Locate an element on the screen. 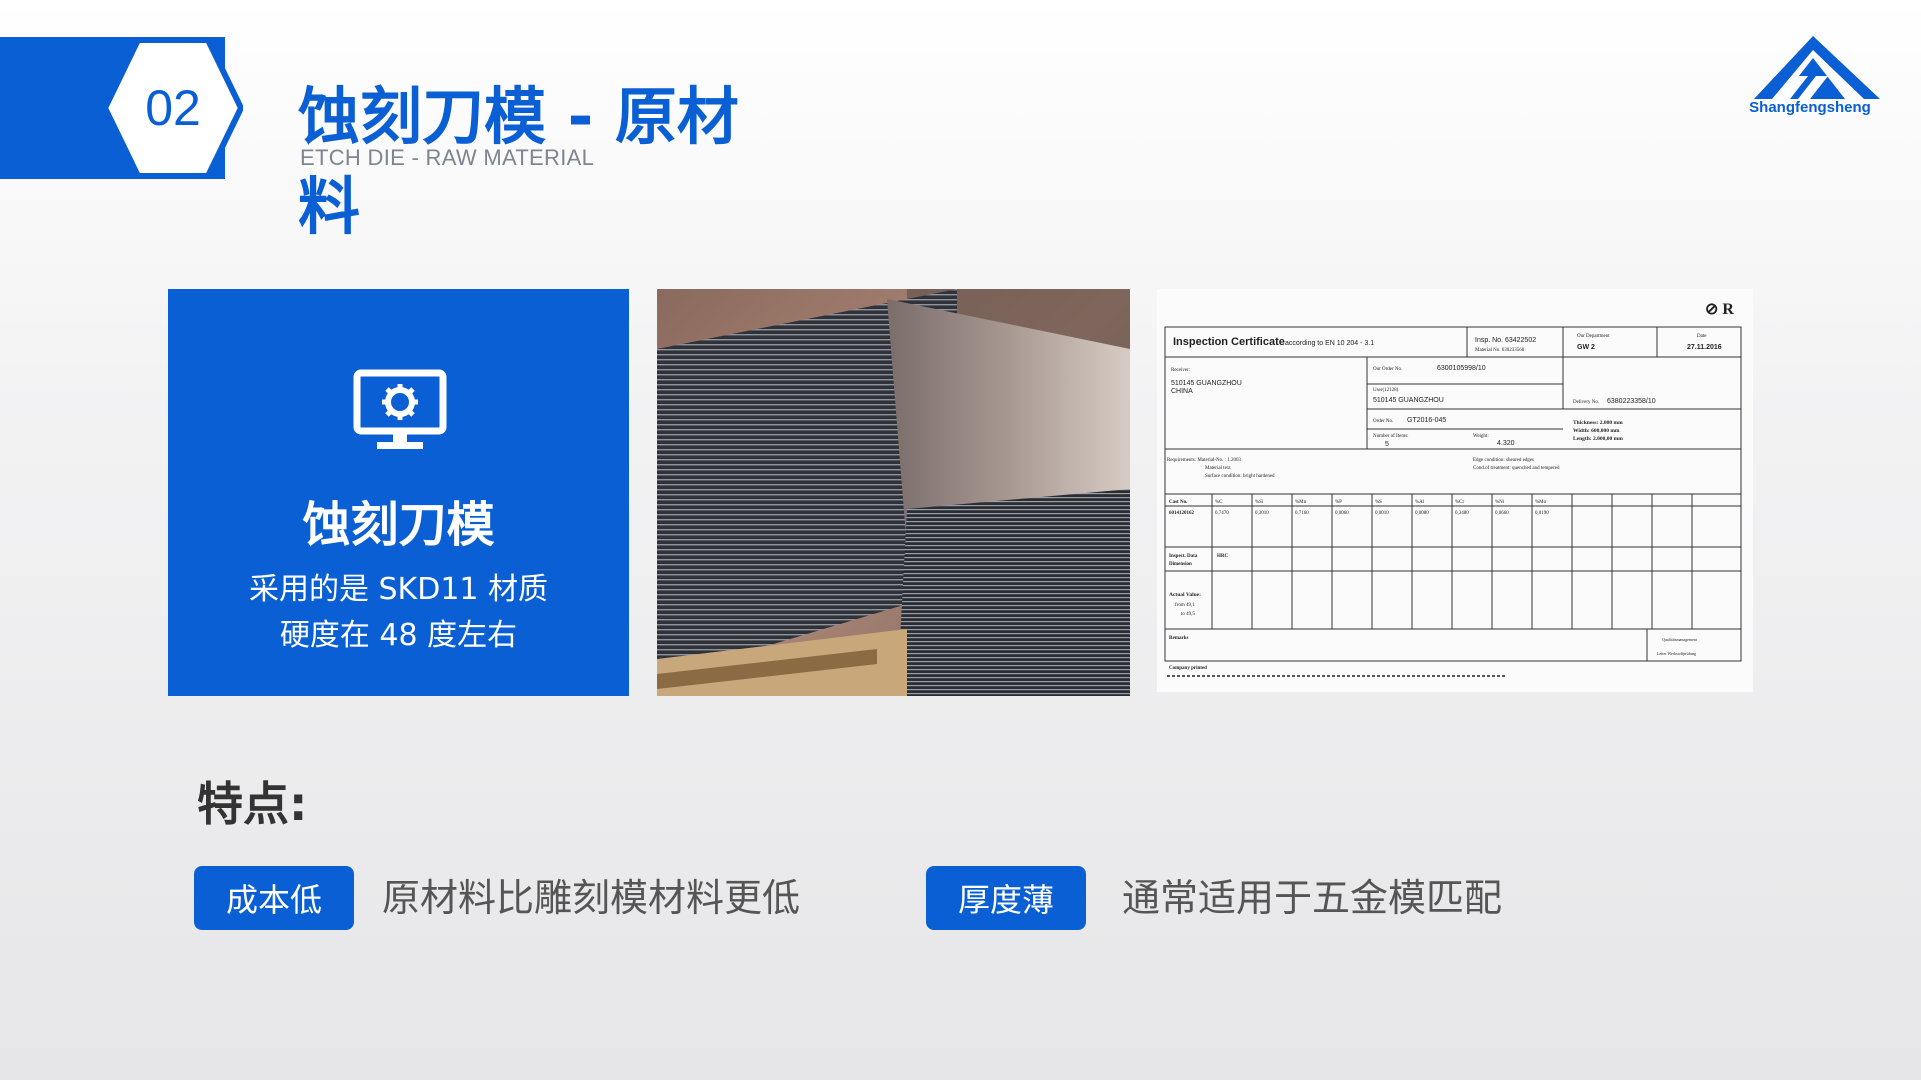 Image resolution: width=1921 pixels, height=1080 pixels. cert-element-header: %S is located at coordinates (1378, 502).